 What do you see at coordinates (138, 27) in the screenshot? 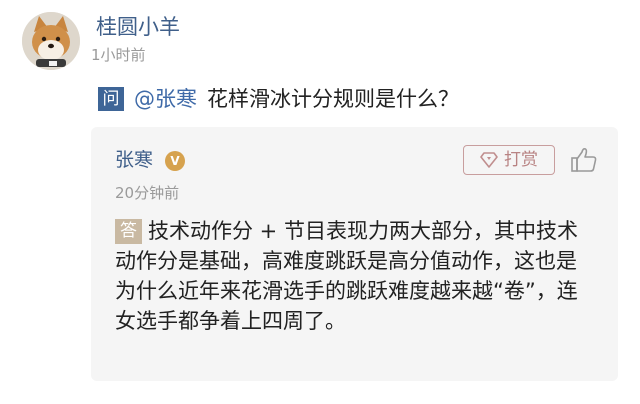
I see `post-author-name: 桂圆小羊` at bounding box center [138, 27].